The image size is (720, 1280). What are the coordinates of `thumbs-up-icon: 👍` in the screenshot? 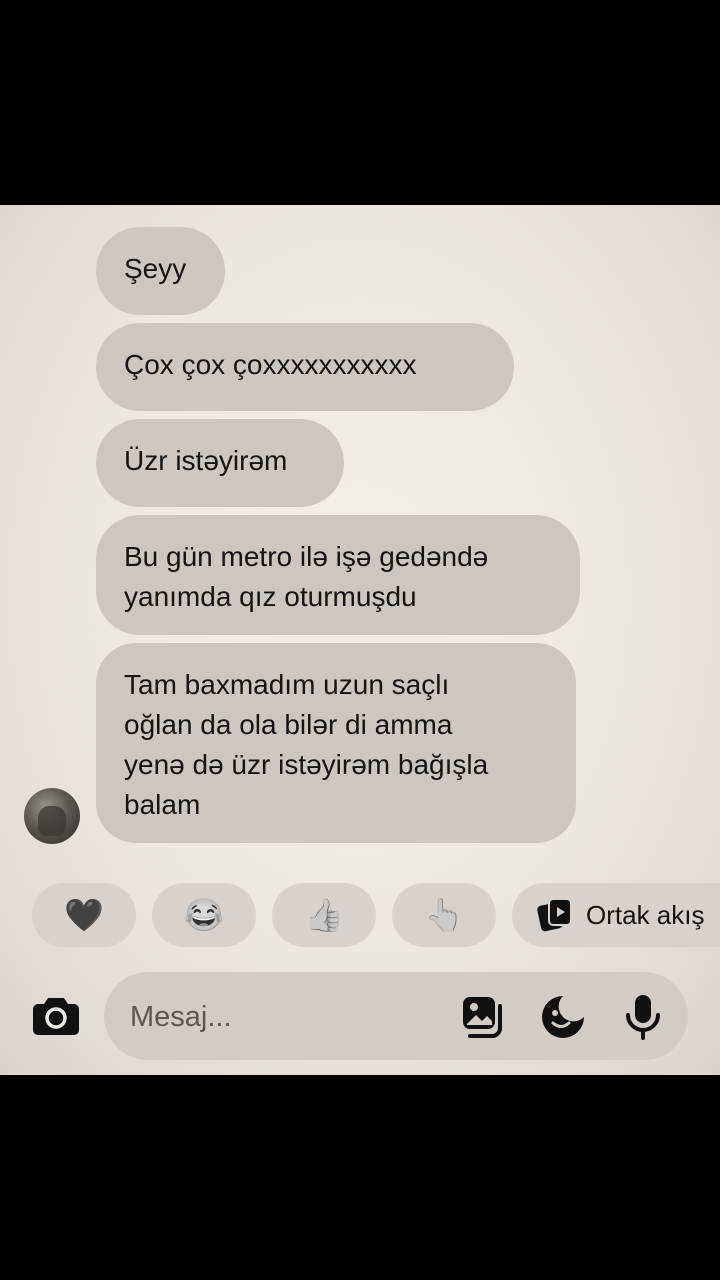 It's located at (324, 915).